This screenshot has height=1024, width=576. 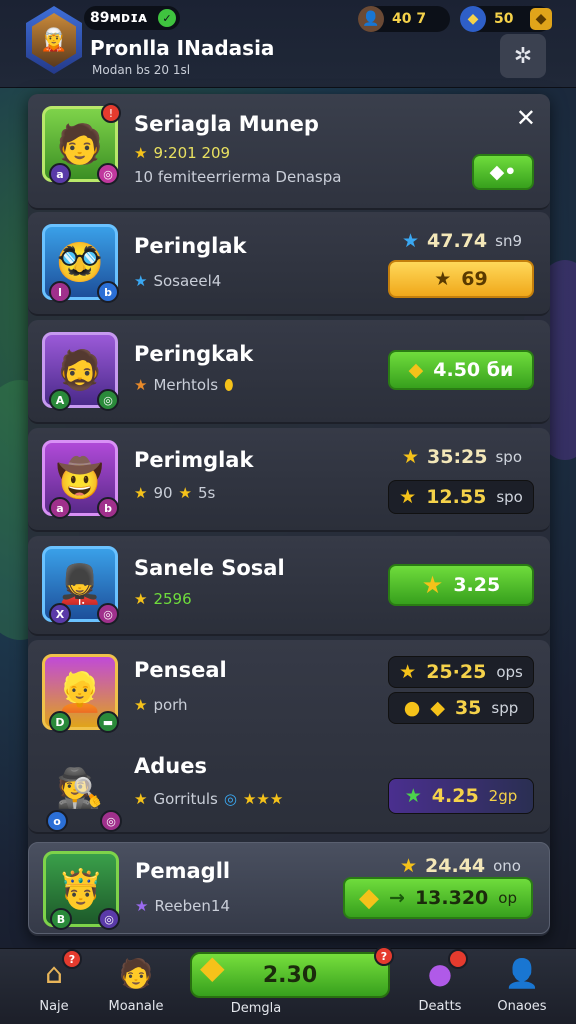 I want to click on arrow-right-icon: →, so click(x=397, y=898).